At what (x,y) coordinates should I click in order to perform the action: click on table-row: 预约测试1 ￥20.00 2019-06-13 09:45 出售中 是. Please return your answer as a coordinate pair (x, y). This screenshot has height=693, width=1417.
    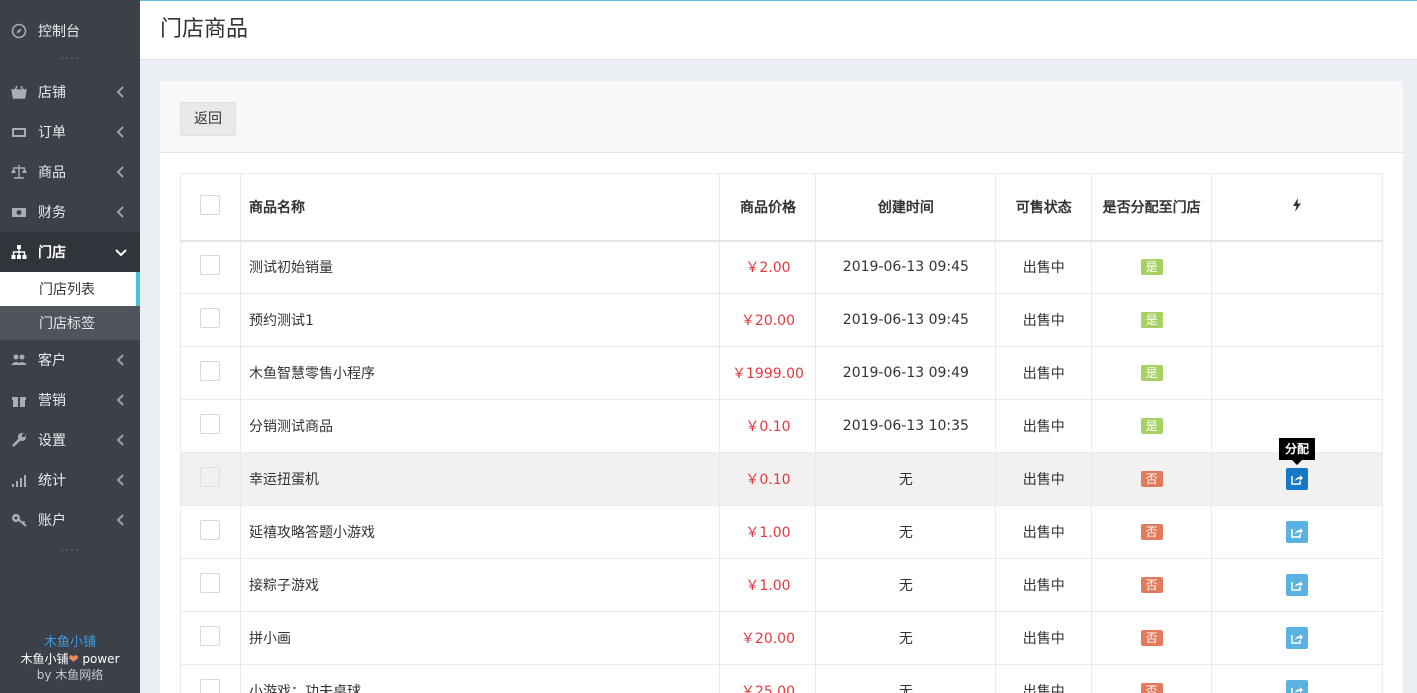
    Looking at the image, I should click on (781, 320).